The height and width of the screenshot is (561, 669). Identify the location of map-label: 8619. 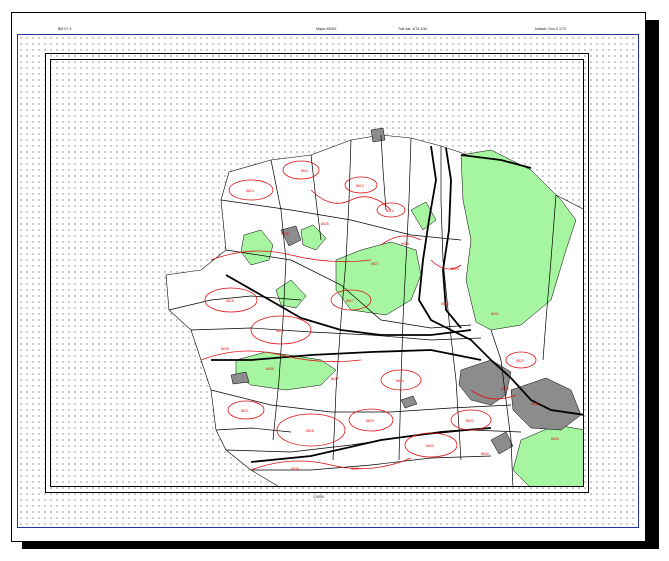
(370, 421).